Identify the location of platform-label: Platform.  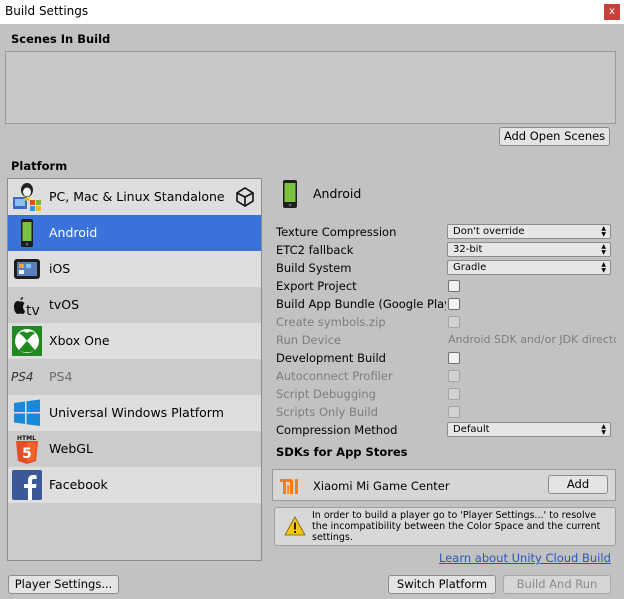
(39, 166).